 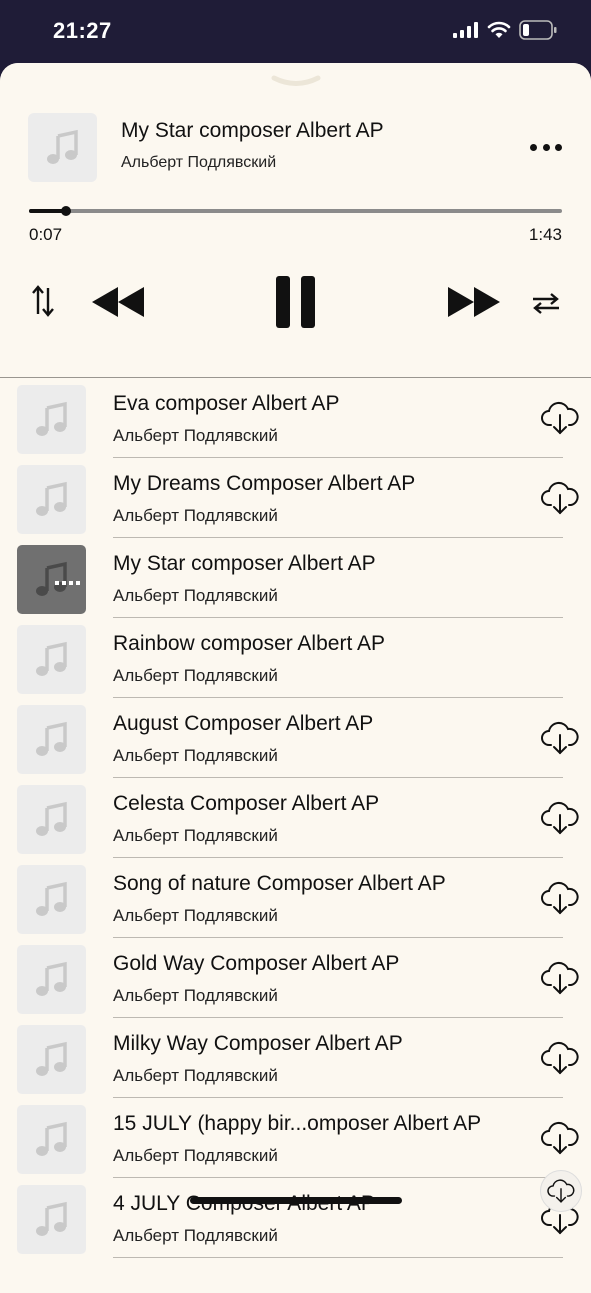 I want to click on track-title: Celesta Composer Albert AP, so click(x=246, y=803).